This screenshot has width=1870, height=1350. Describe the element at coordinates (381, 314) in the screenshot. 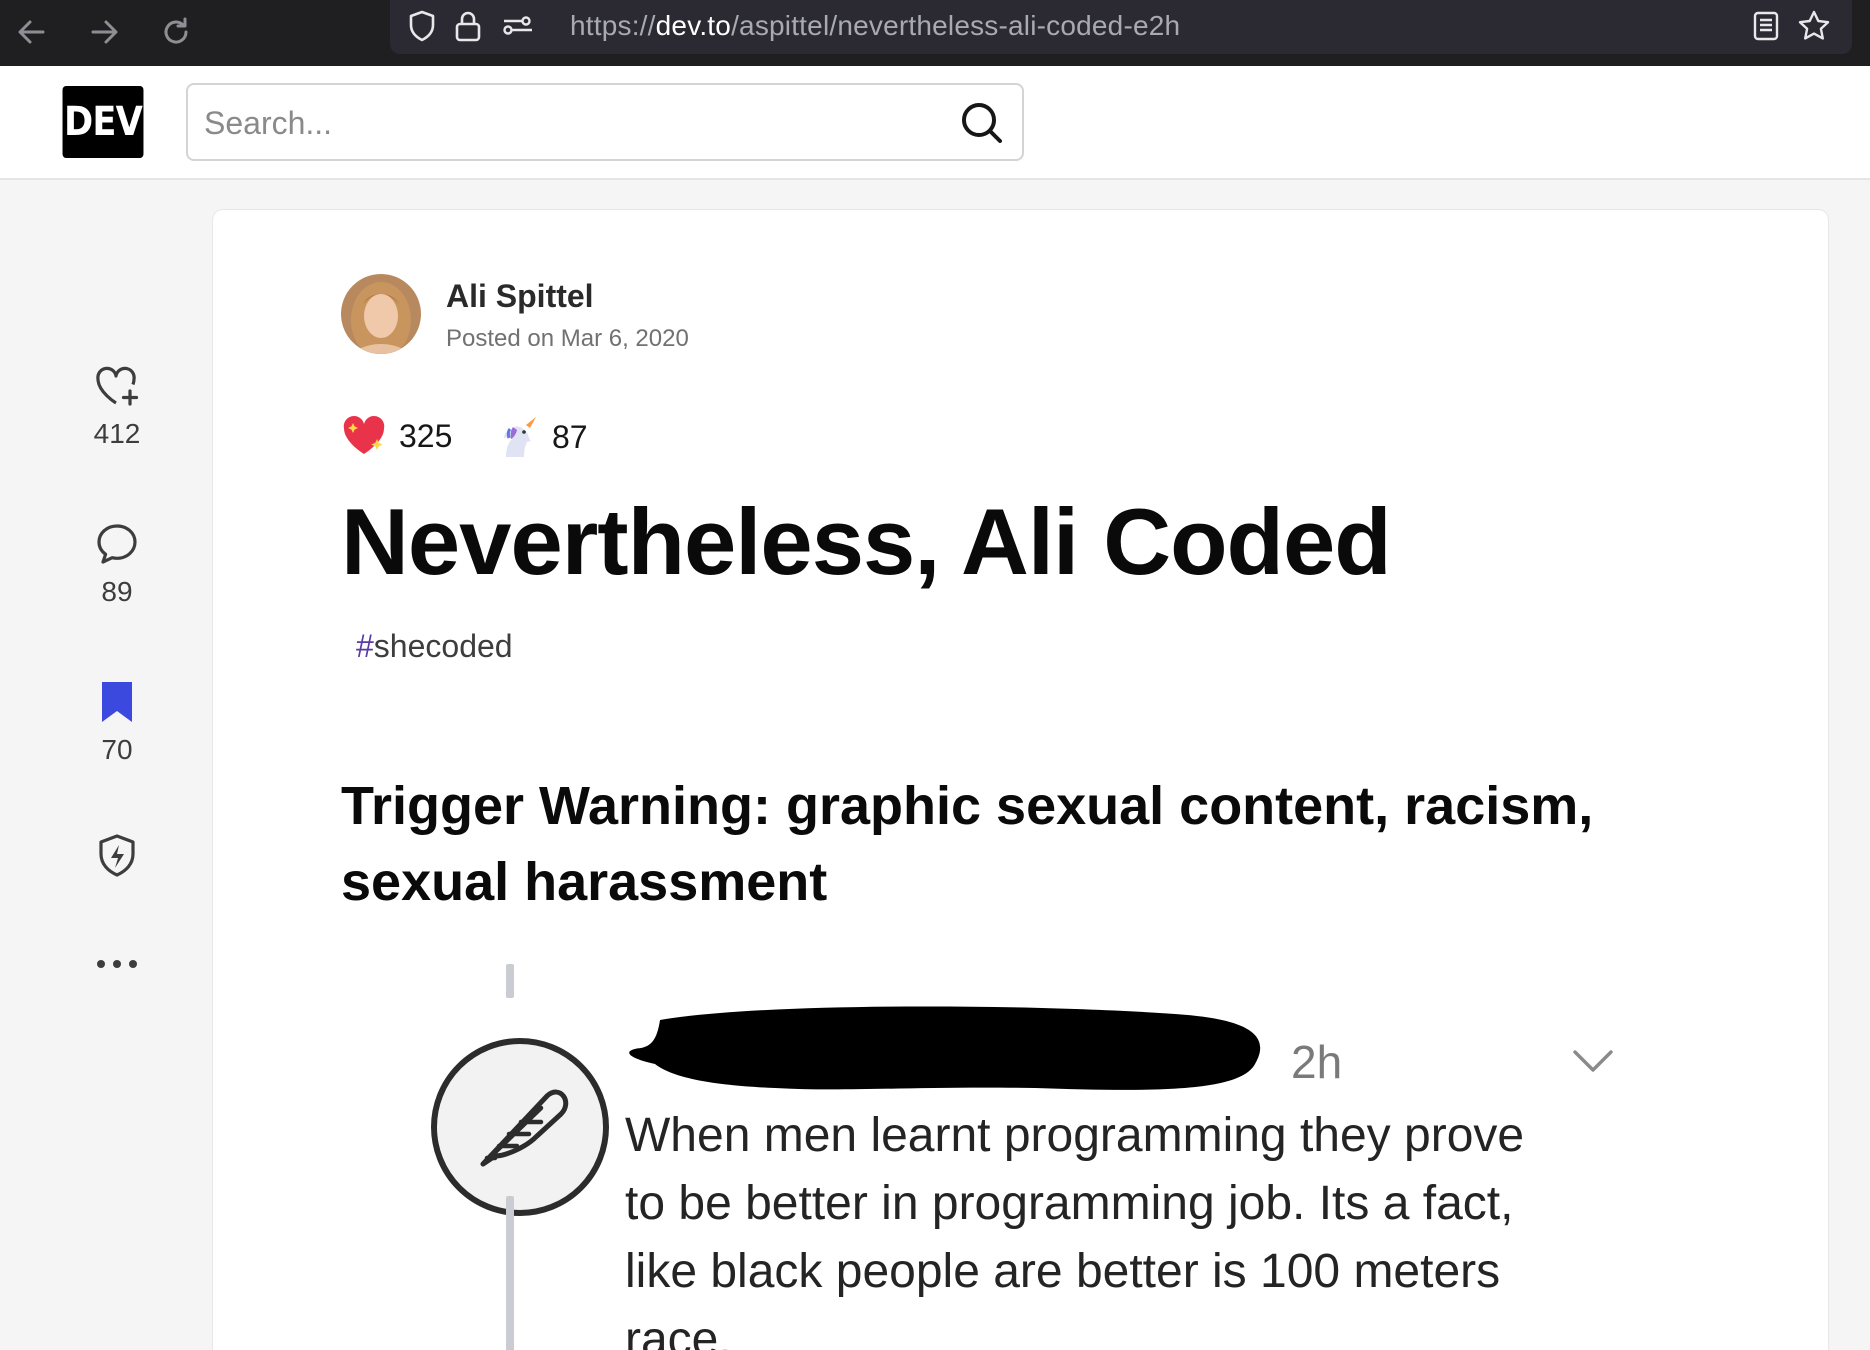

I see `avatar` at that location.